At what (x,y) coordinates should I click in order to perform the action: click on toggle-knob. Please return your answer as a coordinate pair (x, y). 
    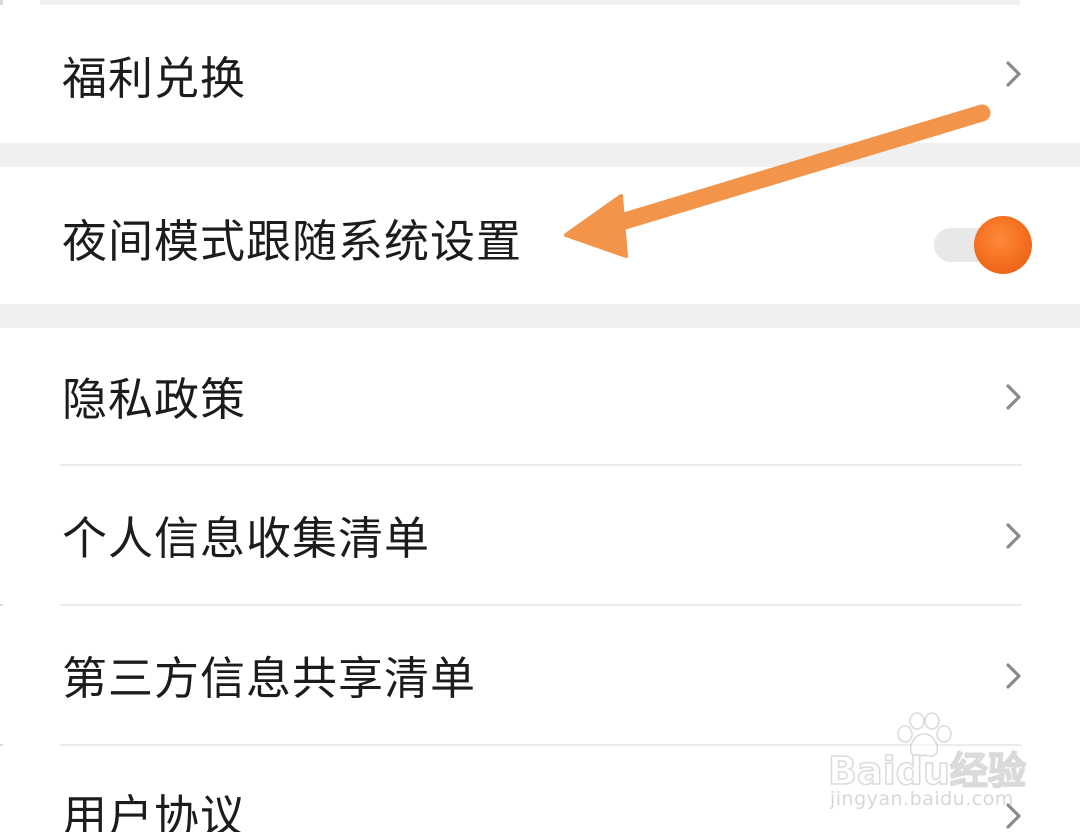
    Looking at the image, I should click on (1003, 245).